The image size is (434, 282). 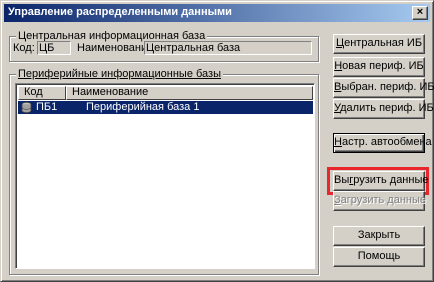 I want to click on central-ib-button: Центральная ИБ, so click(x=379, y=44).